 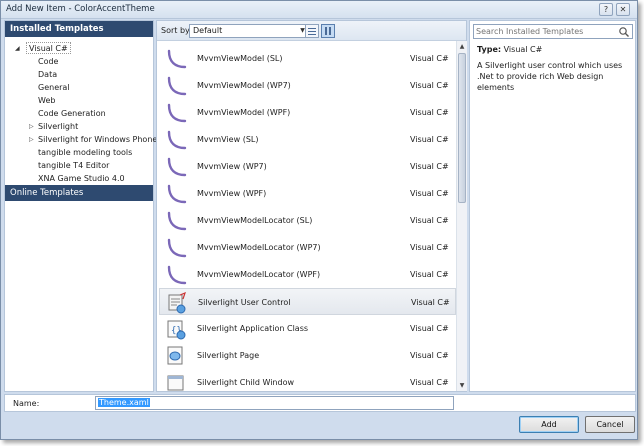 What do you see at coordinates (546, 31) in the screenshot?
I see `search-input` at bounding box center [546, 31].